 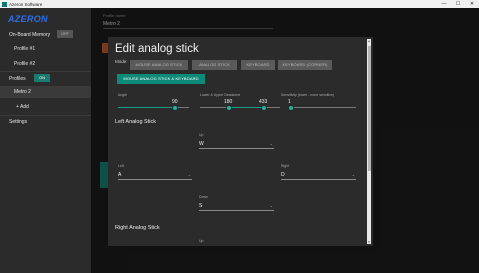 What do you see at coordinates (369, 242) in the screenshot?
I see `scroll-down-icon: ▼` at bounding box center [369, 242].